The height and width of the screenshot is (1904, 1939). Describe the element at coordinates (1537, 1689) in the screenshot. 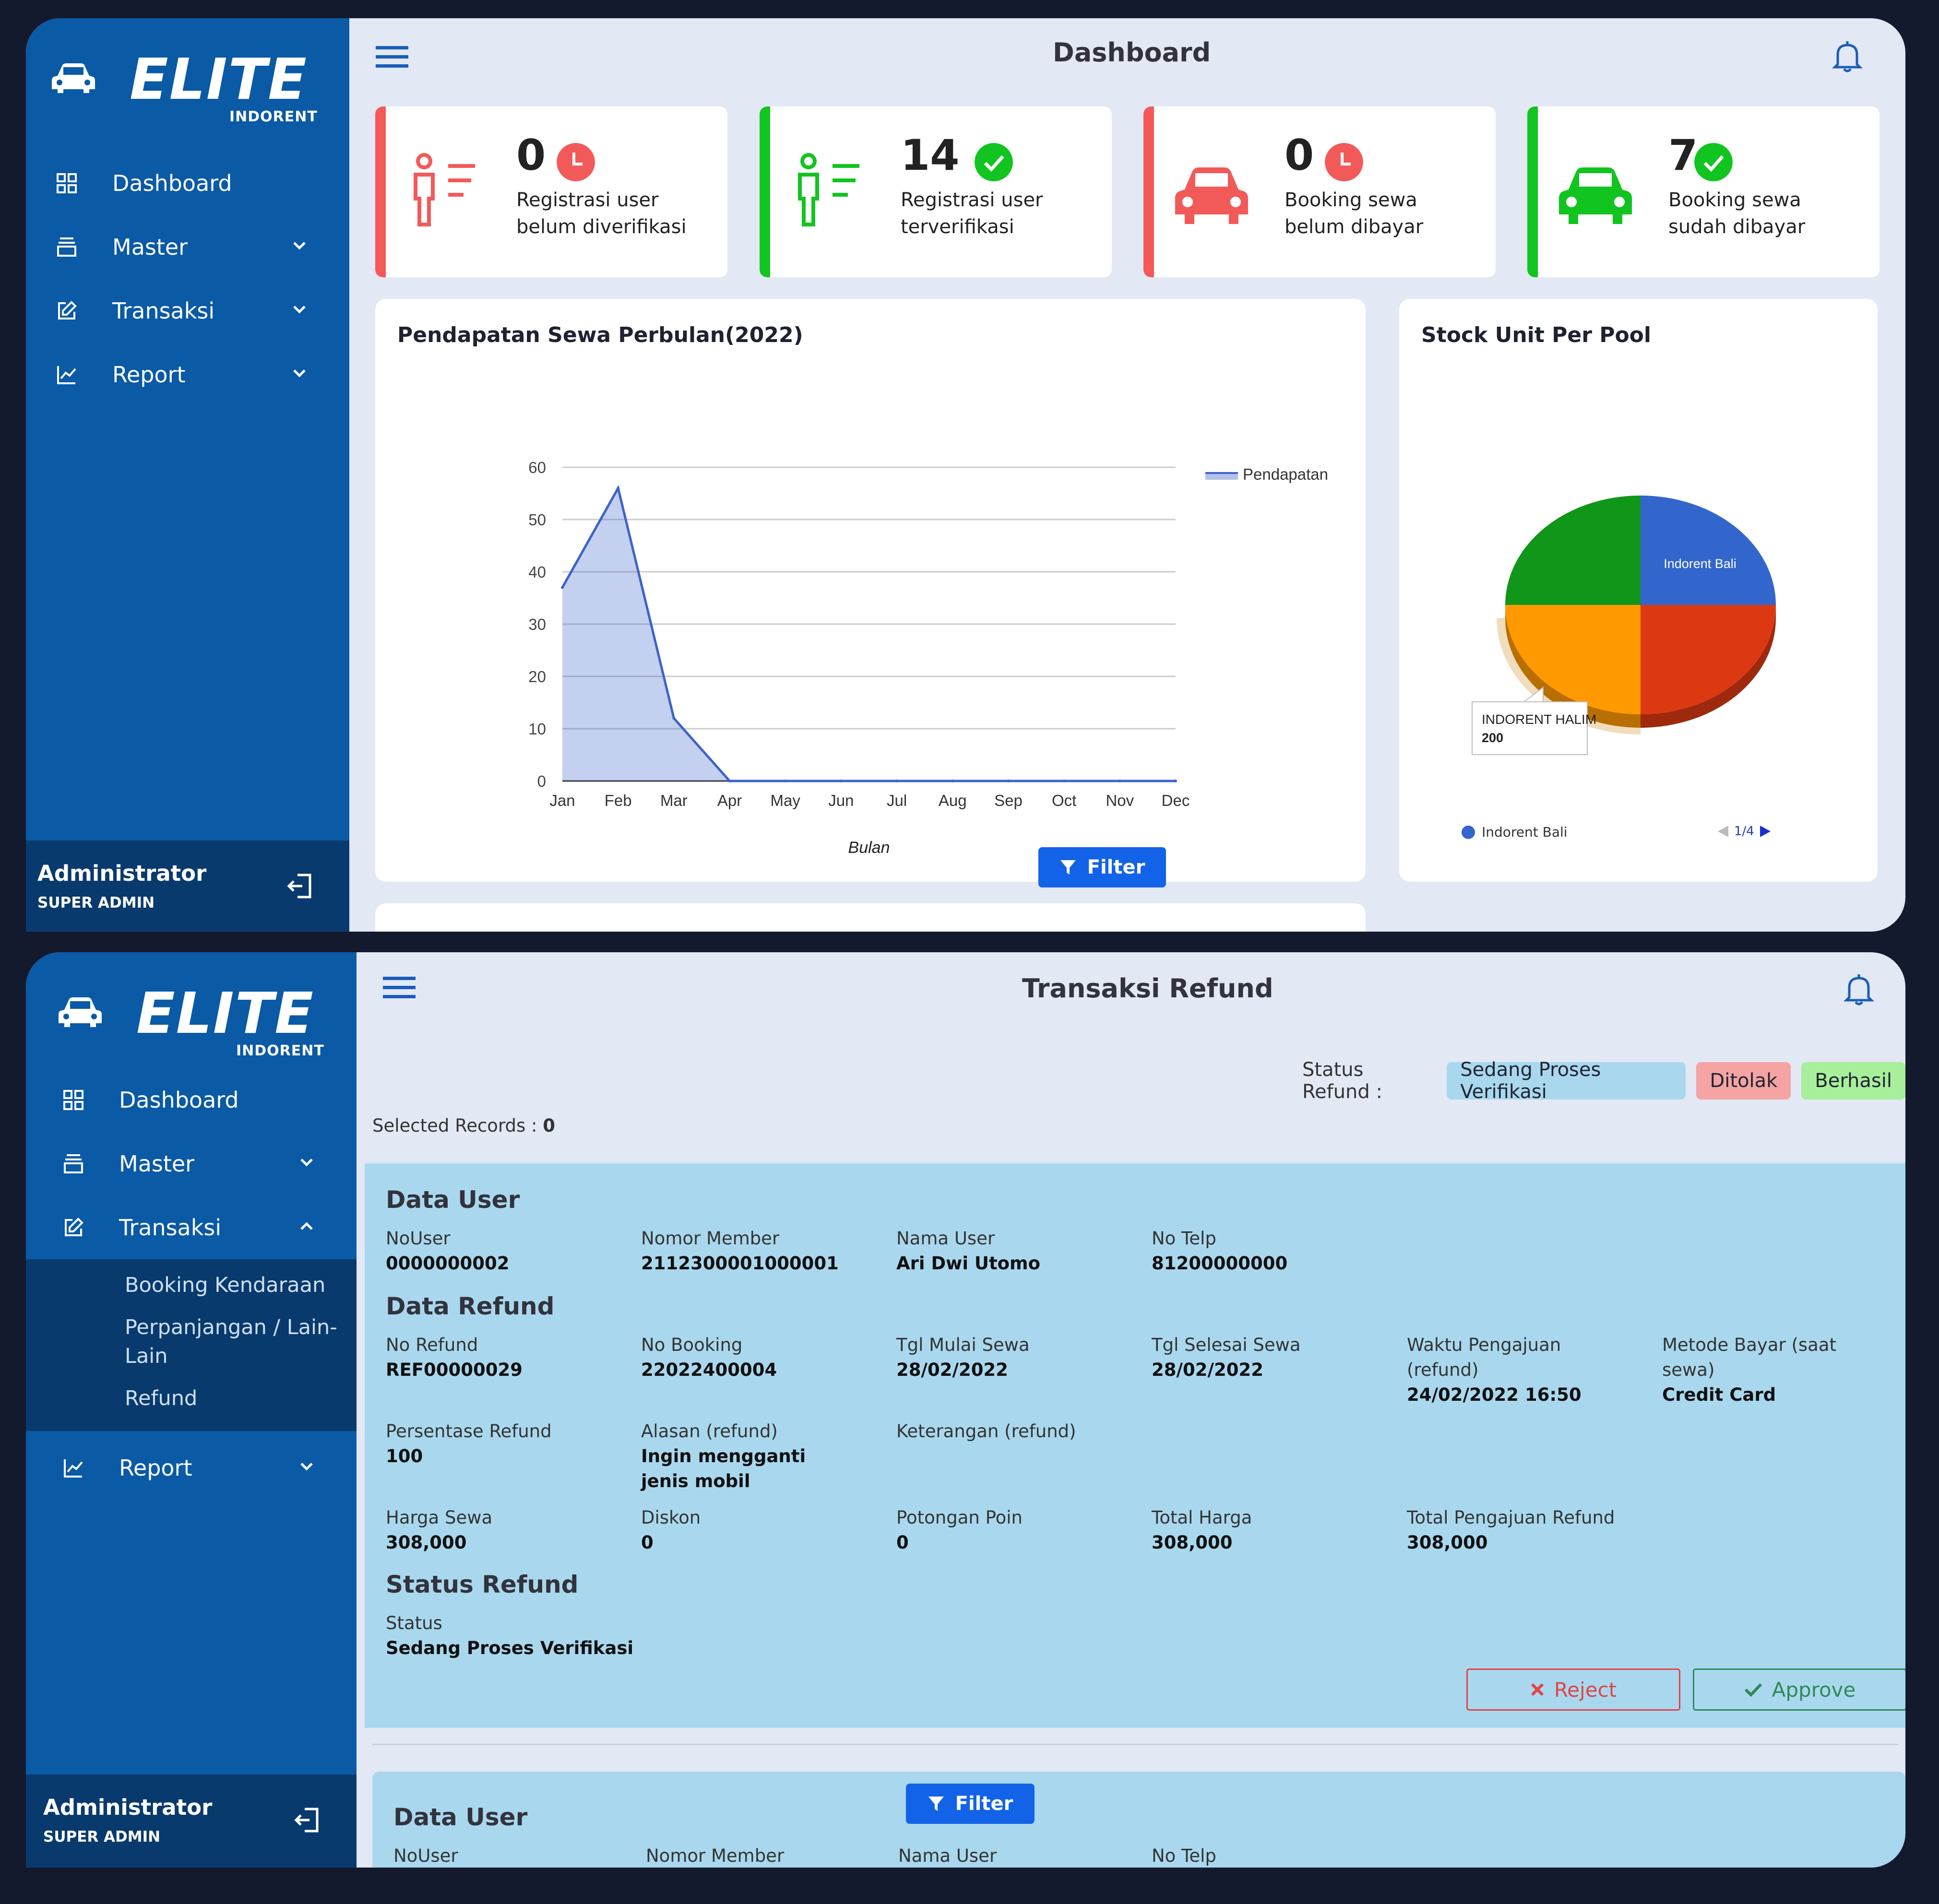

I see `close-icon` at that location.